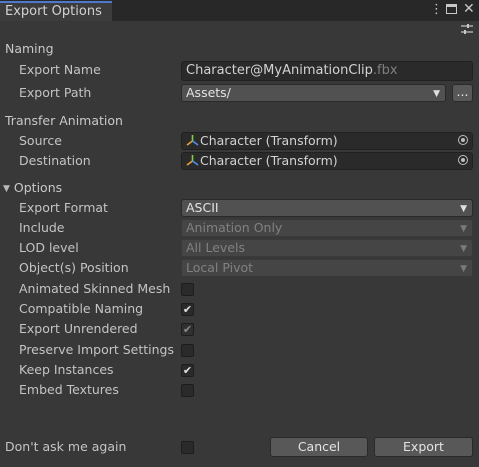 This screenshot has height=467, width=479. What do you see at coordinates (69, 389) in the screenshot?
I see `embed-textures-label: Embed Textures` at bounding box center [69, 389].